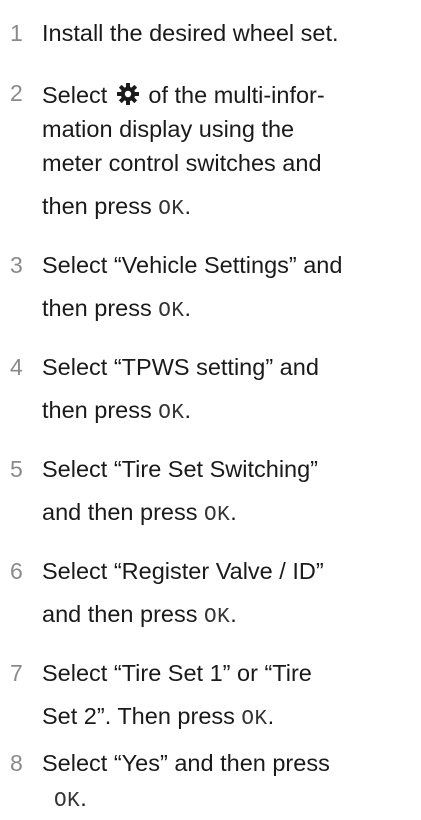  Describe the element at coordinates (182, 163) in the screenshot. I see `step-text-line: meter control switches and` at that location.